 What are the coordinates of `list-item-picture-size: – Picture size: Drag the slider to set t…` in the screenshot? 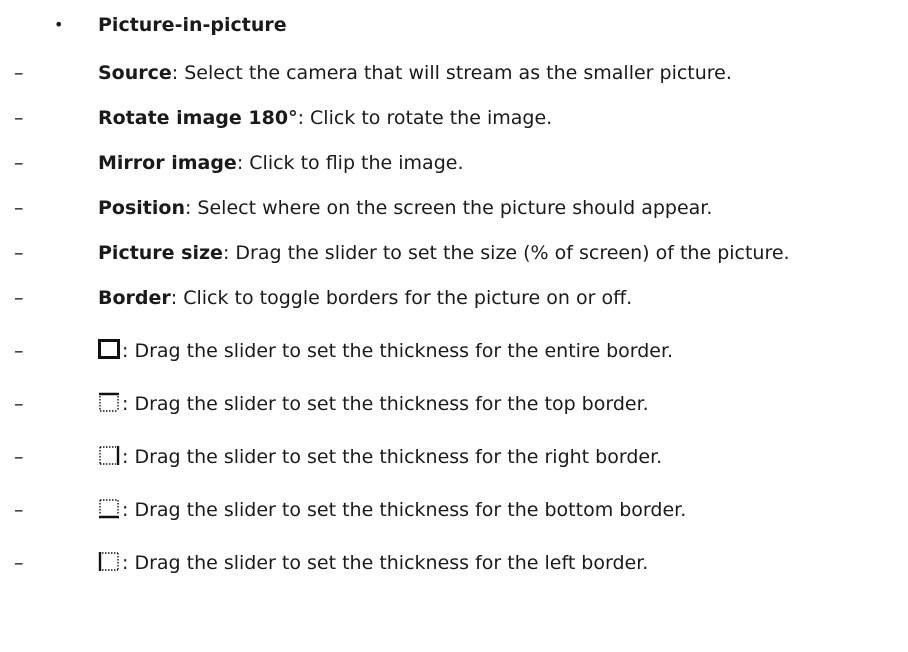 It's located at (454, 253).